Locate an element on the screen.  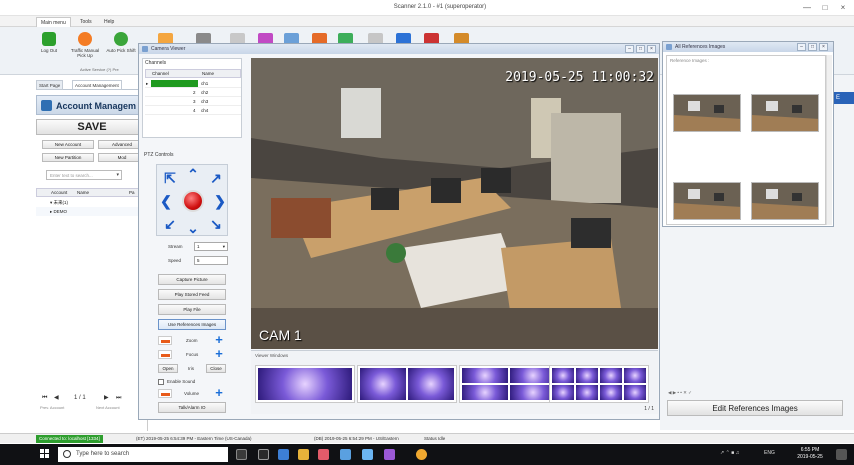
pan-up-icon: ⌃ is located at coordinates (193, 174).